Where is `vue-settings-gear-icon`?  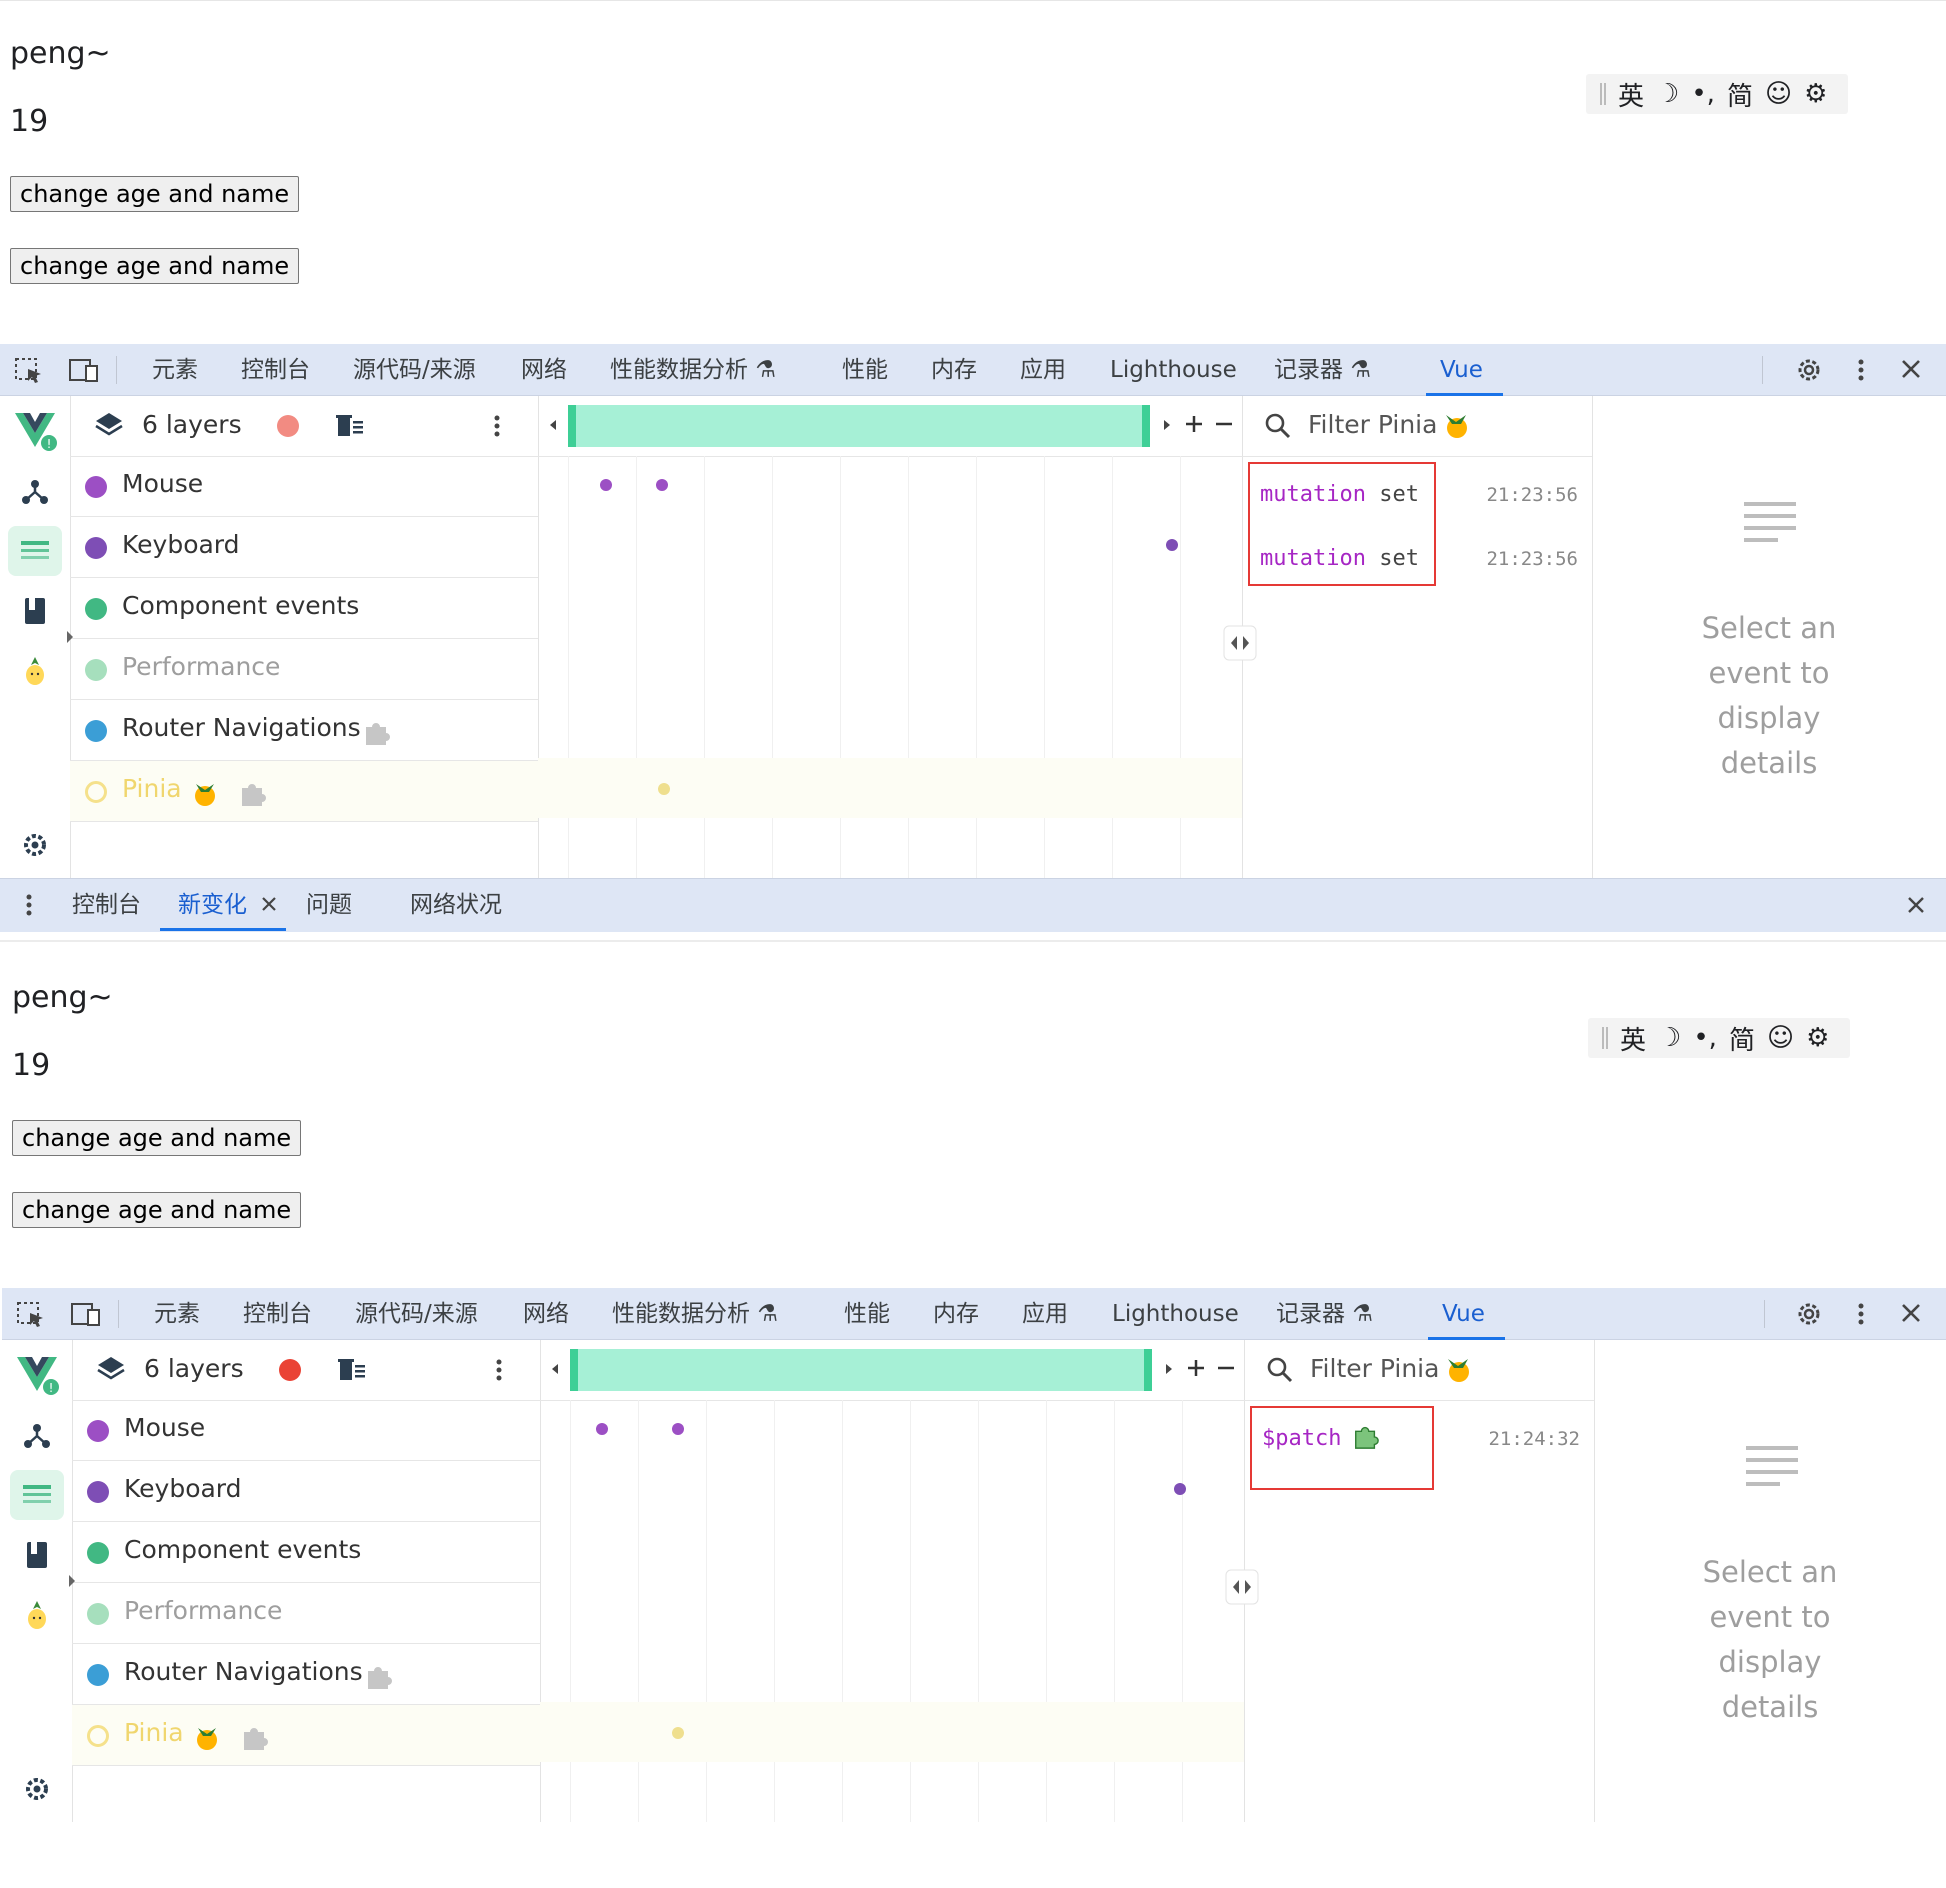
vue-settings-gear-icon is located at coordinates (37, 1789).